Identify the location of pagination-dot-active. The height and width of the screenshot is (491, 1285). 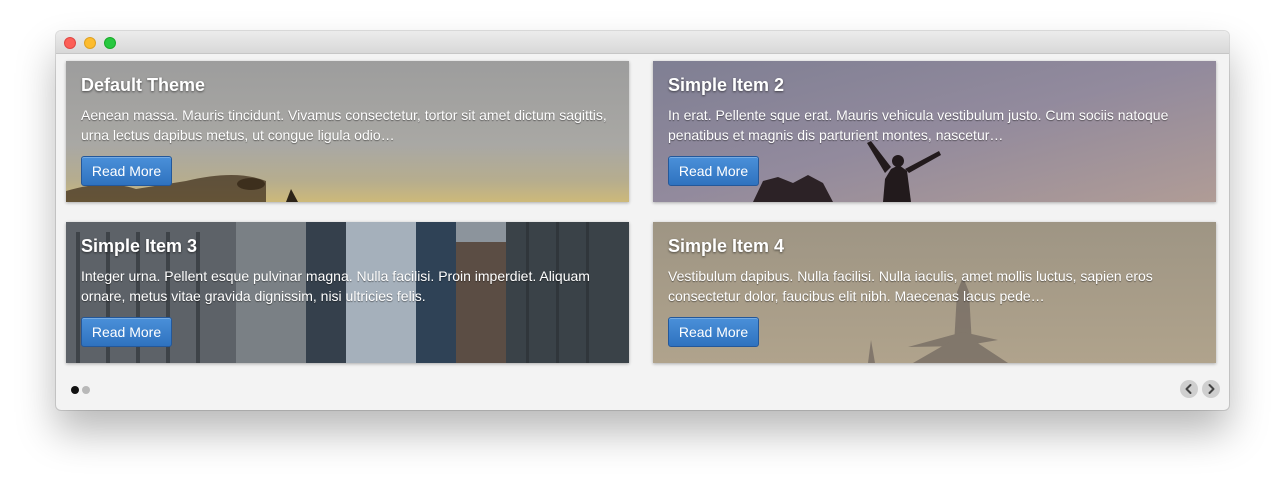
(75, 390).